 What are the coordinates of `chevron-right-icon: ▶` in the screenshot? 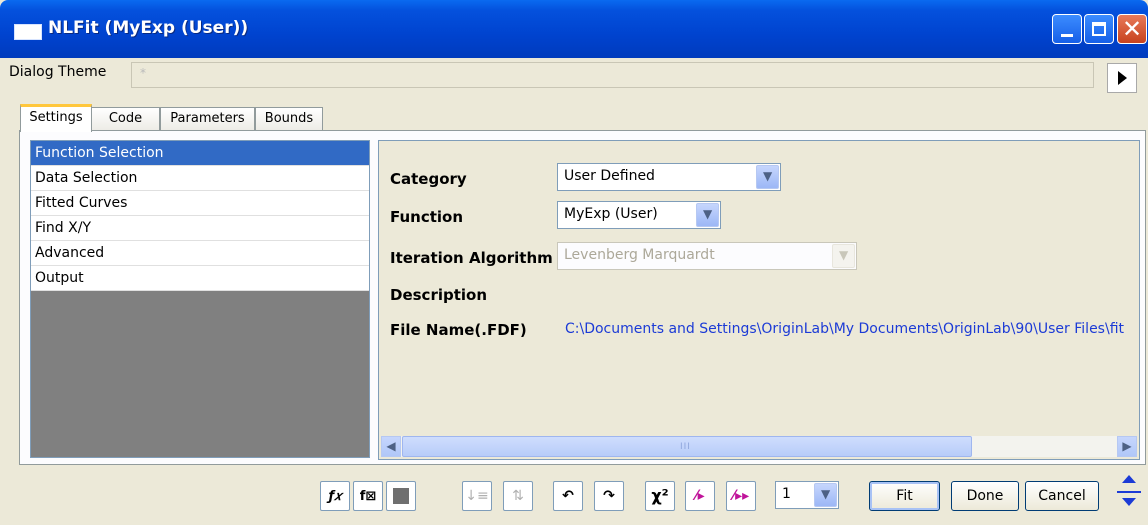 It's located at (1127, 446).